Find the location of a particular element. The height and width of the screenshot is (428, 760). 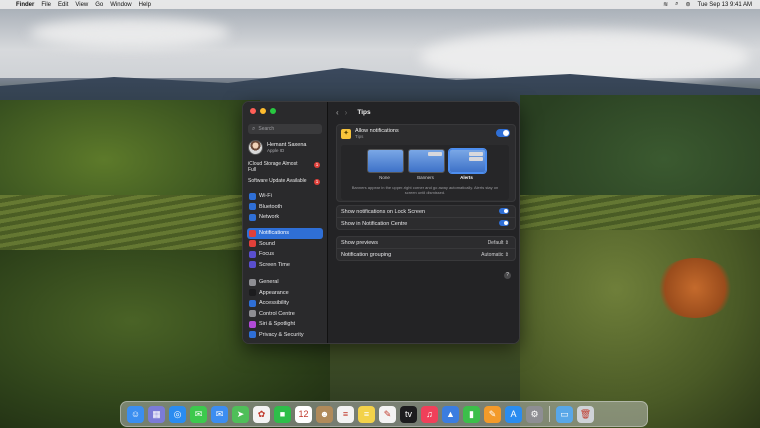

pages-icon: ✎ is located at coordinates (492, 414).